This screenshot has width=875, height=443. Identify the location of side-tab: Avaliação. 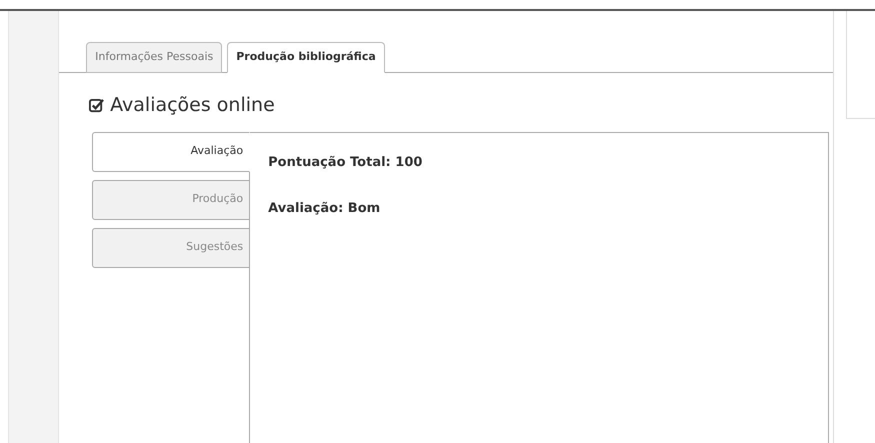
(171, 152).